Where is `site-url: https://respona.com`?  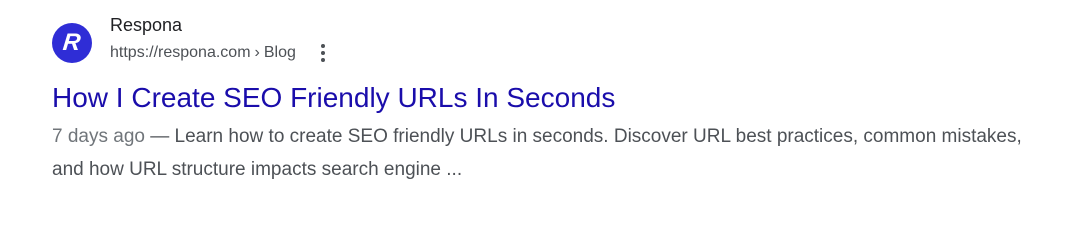
site-url: https://respona.com is located at coordinates (180, 53).